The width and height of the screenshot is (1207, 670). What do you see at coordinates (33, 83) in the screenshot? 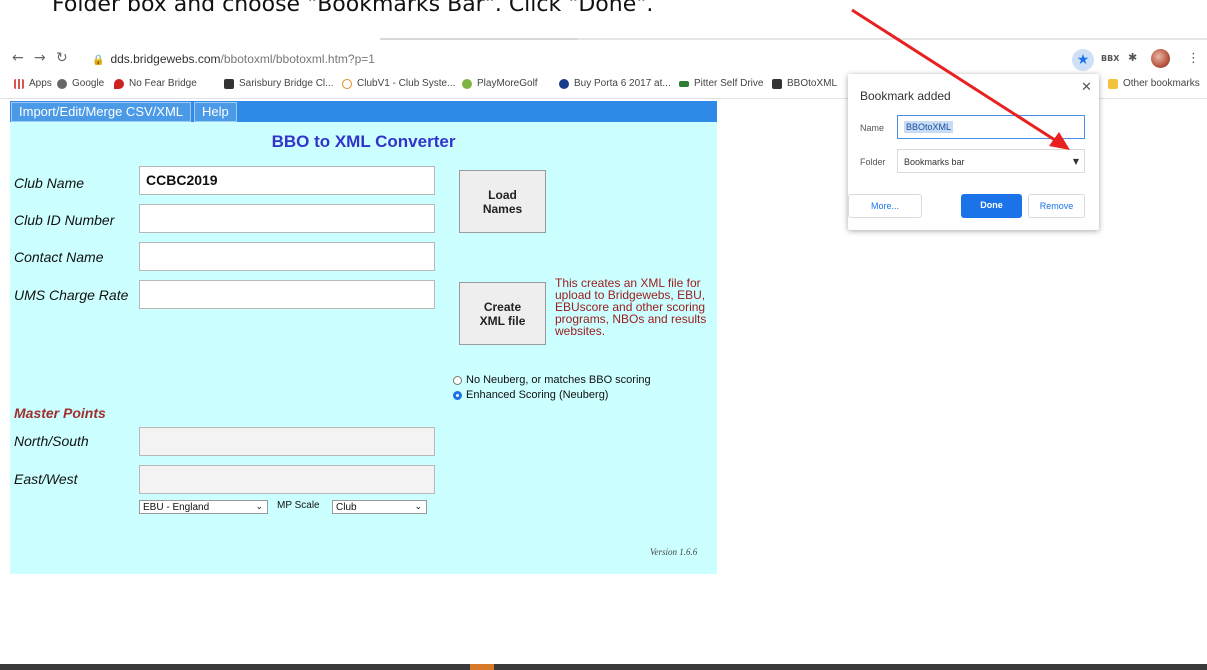
I see `bookmark-apps: Apps` at bounding box center [33, 83].